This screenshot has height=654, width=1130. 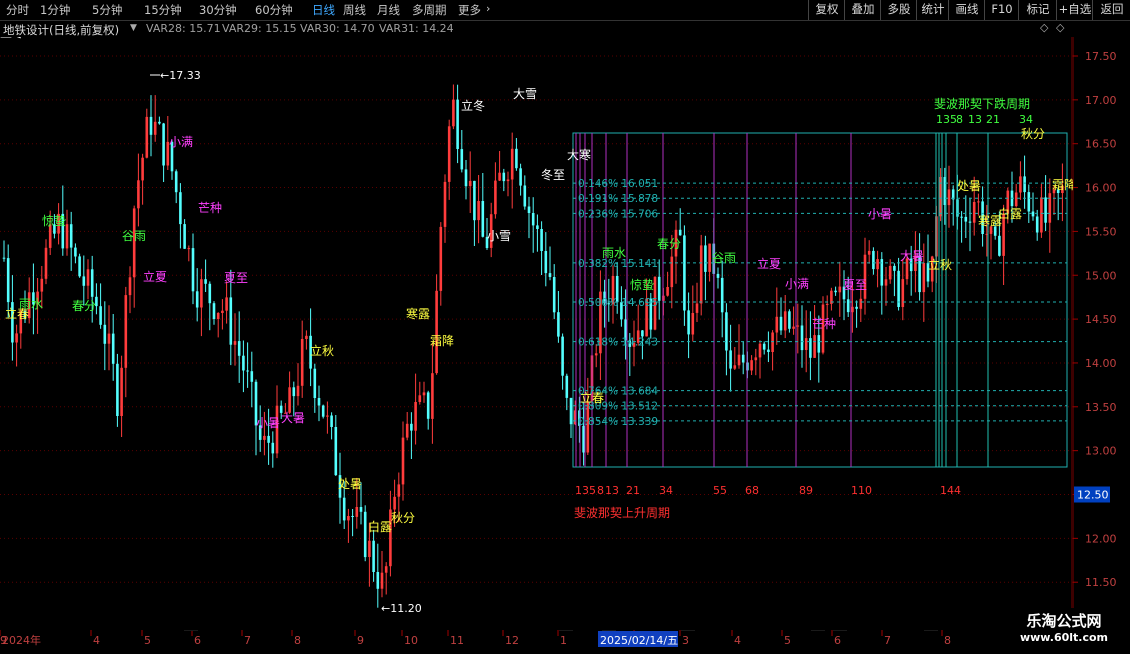 What do you see at coordinates (1026, 119) in the screenshot?
I see `fib-down-number: 34` at bounding box center [1026, 119].